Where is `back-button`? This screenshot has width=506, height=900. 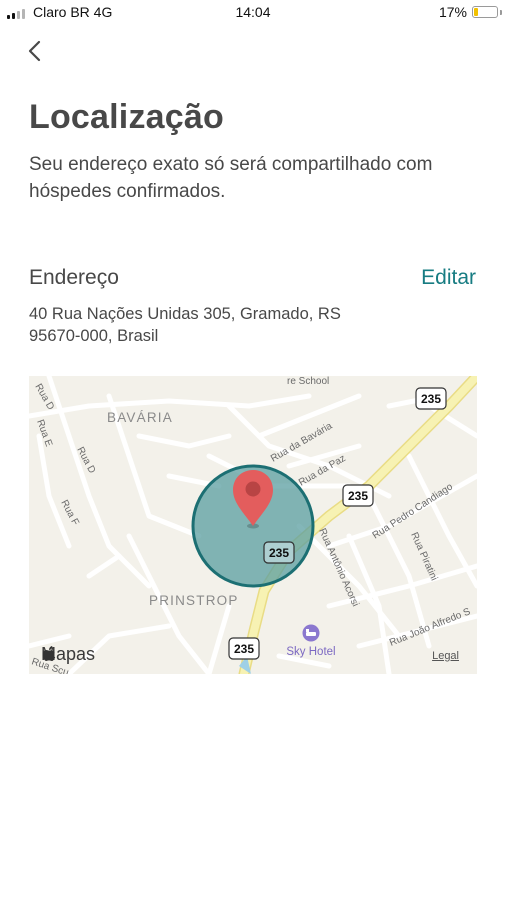
back-button is located at coordinates (37, 51).